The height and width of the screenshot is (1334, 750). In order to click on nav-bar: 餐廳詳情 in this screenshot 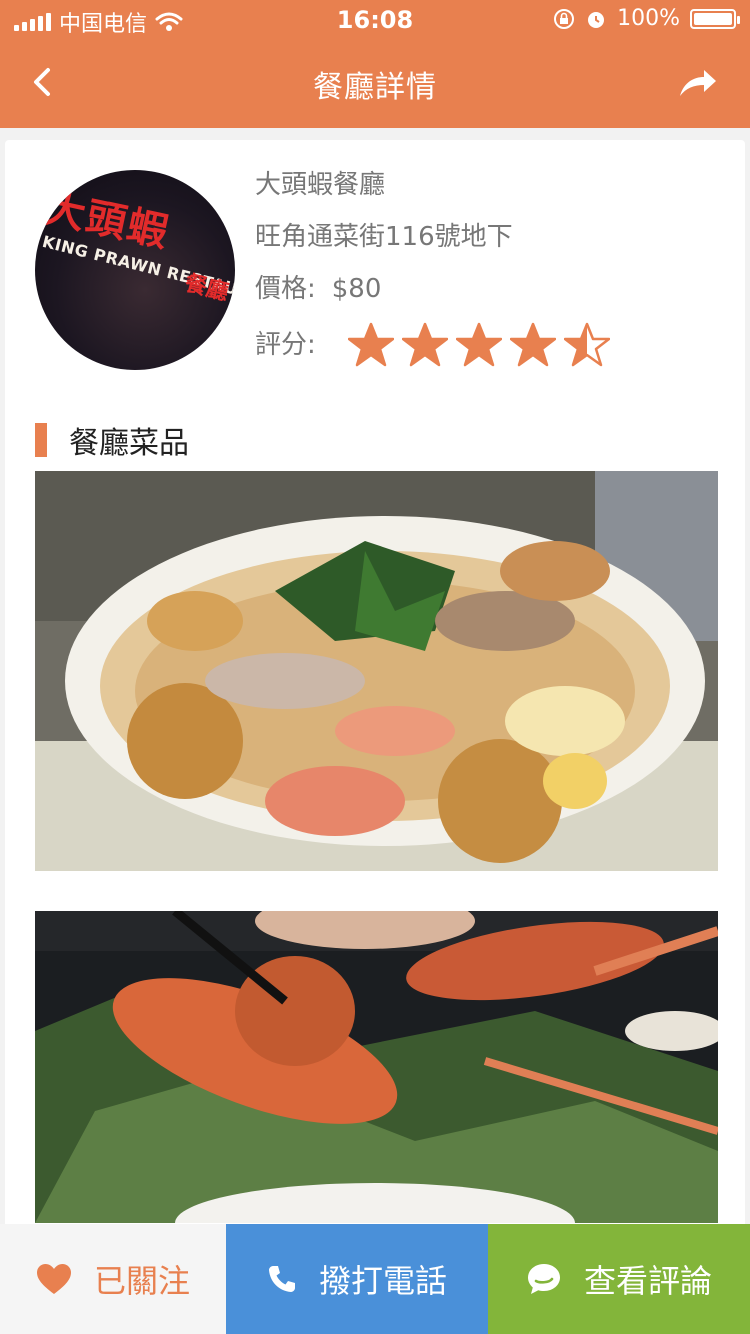, I will do `click(375, 84)`.